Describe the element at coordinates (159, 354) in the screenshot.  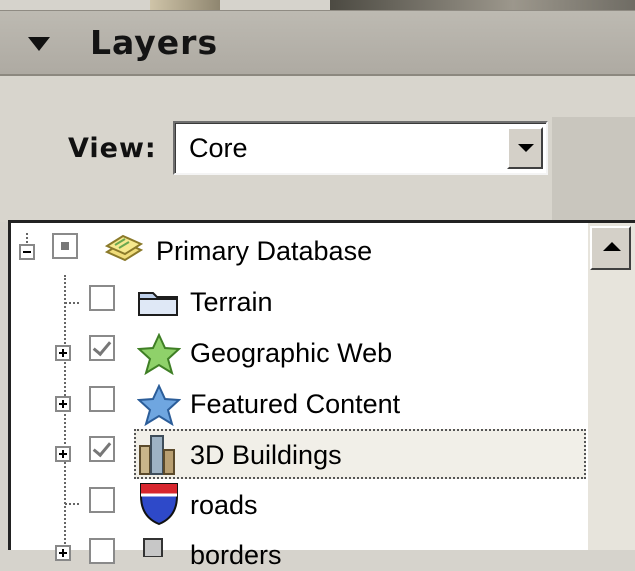
I see `green-star-icon` at that location.